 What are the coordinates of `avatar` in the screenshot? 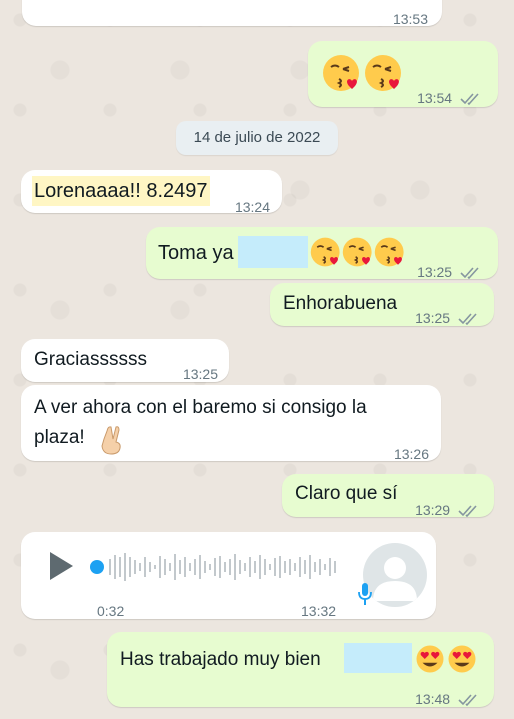 It's located at (395, 575).